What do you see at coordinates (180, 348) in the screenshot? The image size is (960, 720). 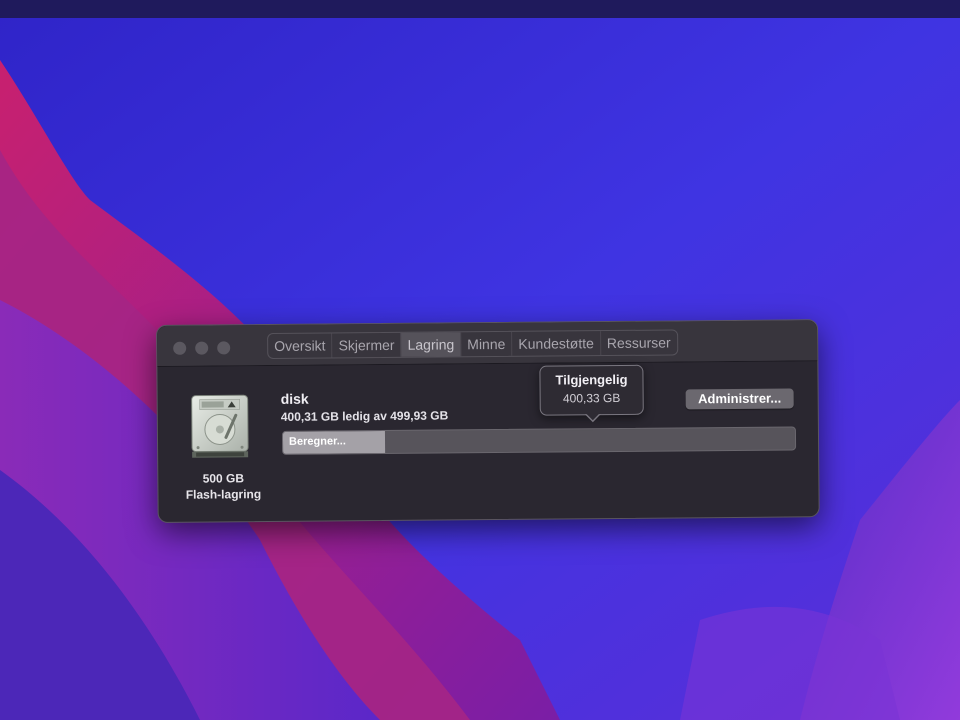 I see `close-window-button` at bounding box center [180, 348].